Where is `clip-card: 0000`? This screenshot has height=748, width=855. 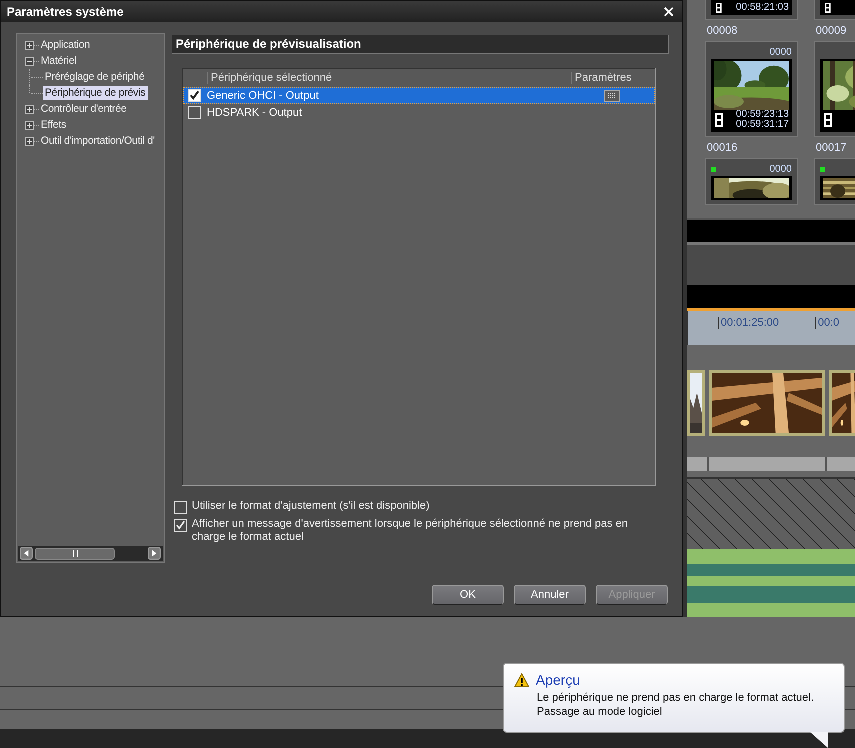
clip-card: 0000 is located at coordinates (751, 181).